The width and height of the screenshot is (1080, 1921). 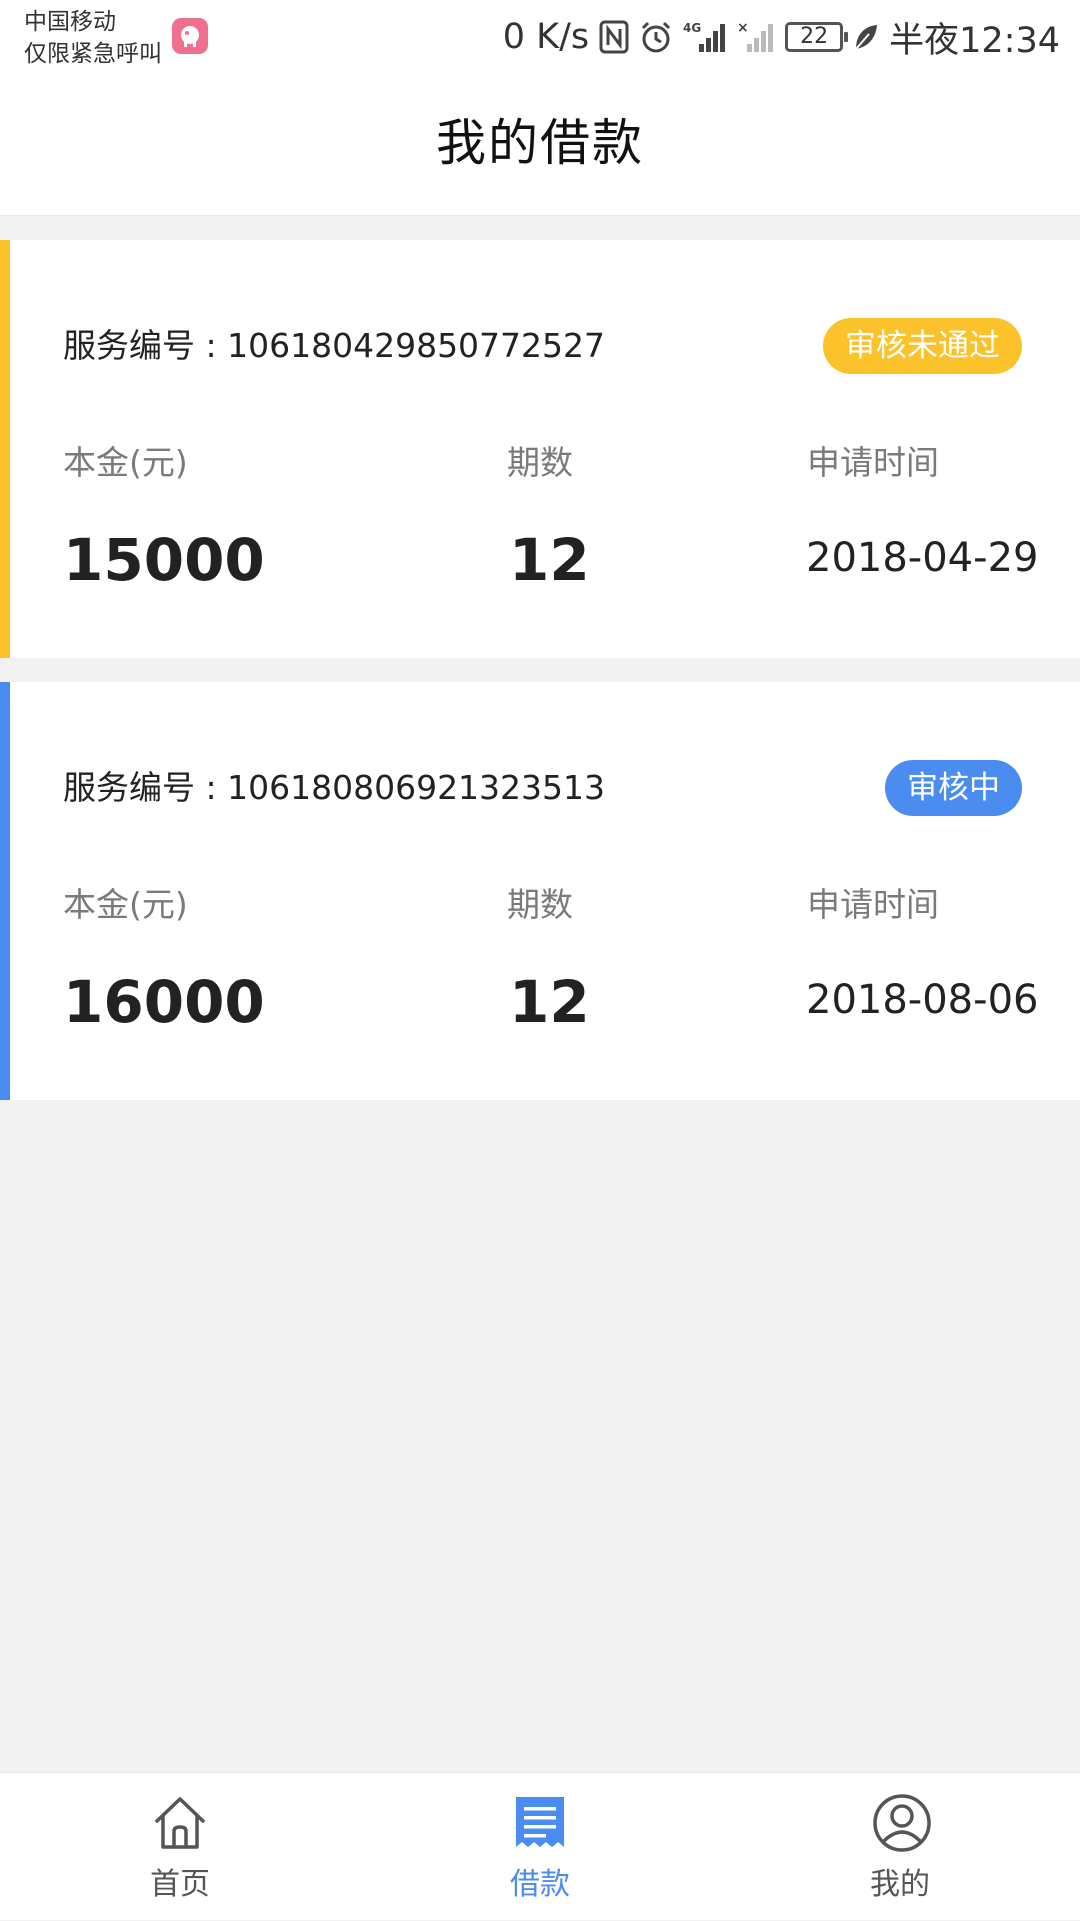 I want to click on service-number-value: 106180806921323513, so click(x=416, y=787).